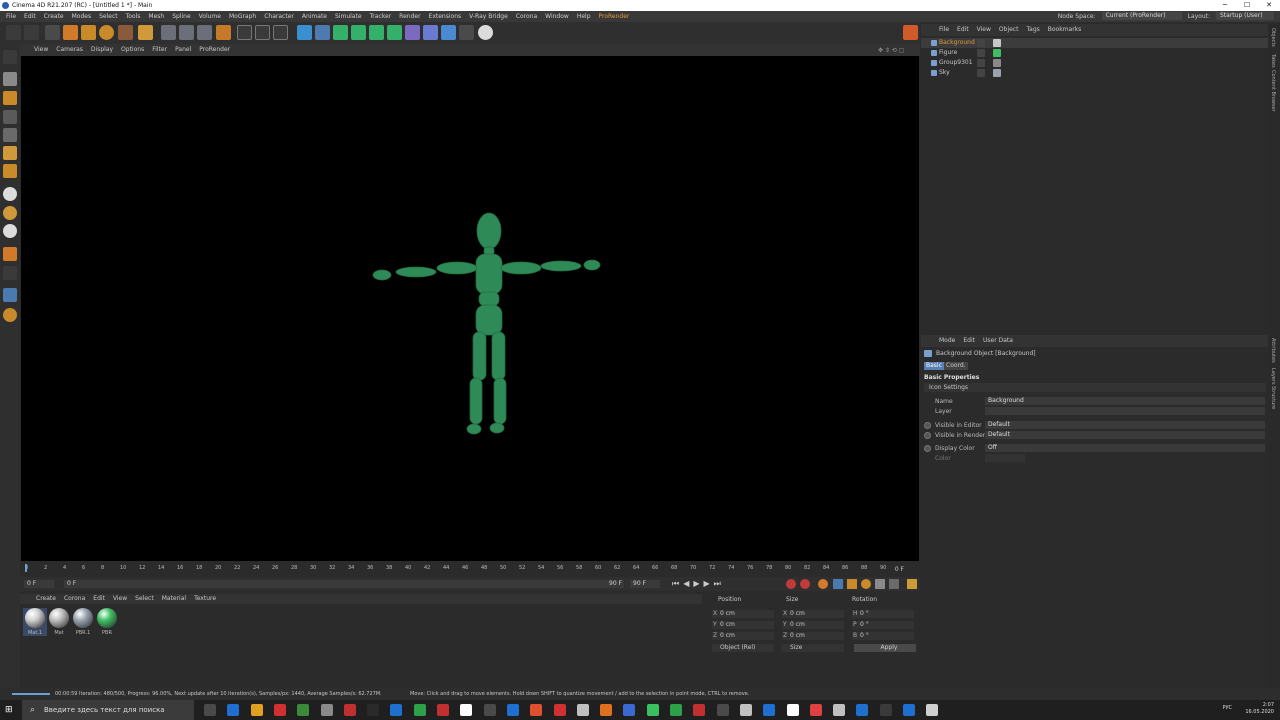  I want to click on object-menu-item: Tags, so click(1032, 30).